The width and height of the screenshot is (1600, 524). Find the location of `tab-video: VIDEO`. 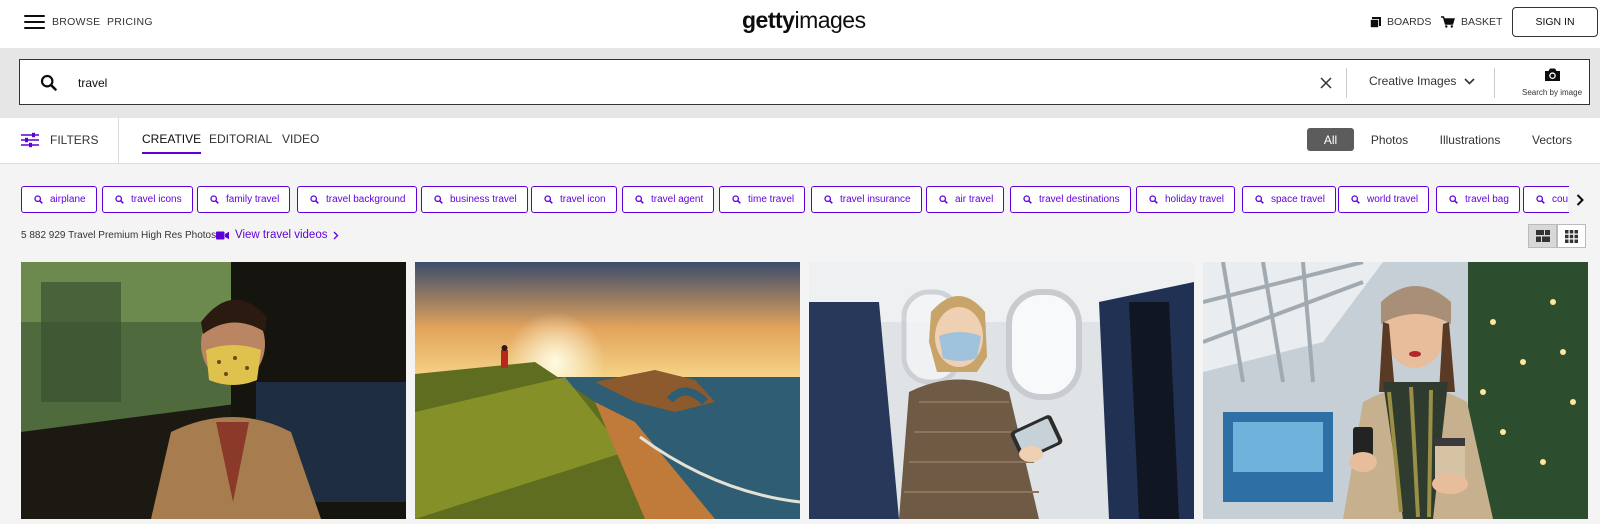

tab-video: VIDEO is located at coordinates (300, 142).